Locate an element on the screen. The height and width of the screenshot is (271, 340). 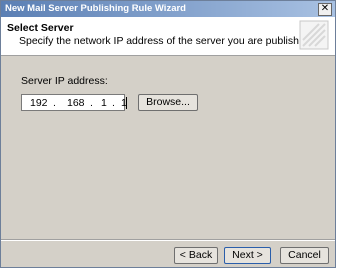
close-button: ✕ is located at coordinates (325, 9).